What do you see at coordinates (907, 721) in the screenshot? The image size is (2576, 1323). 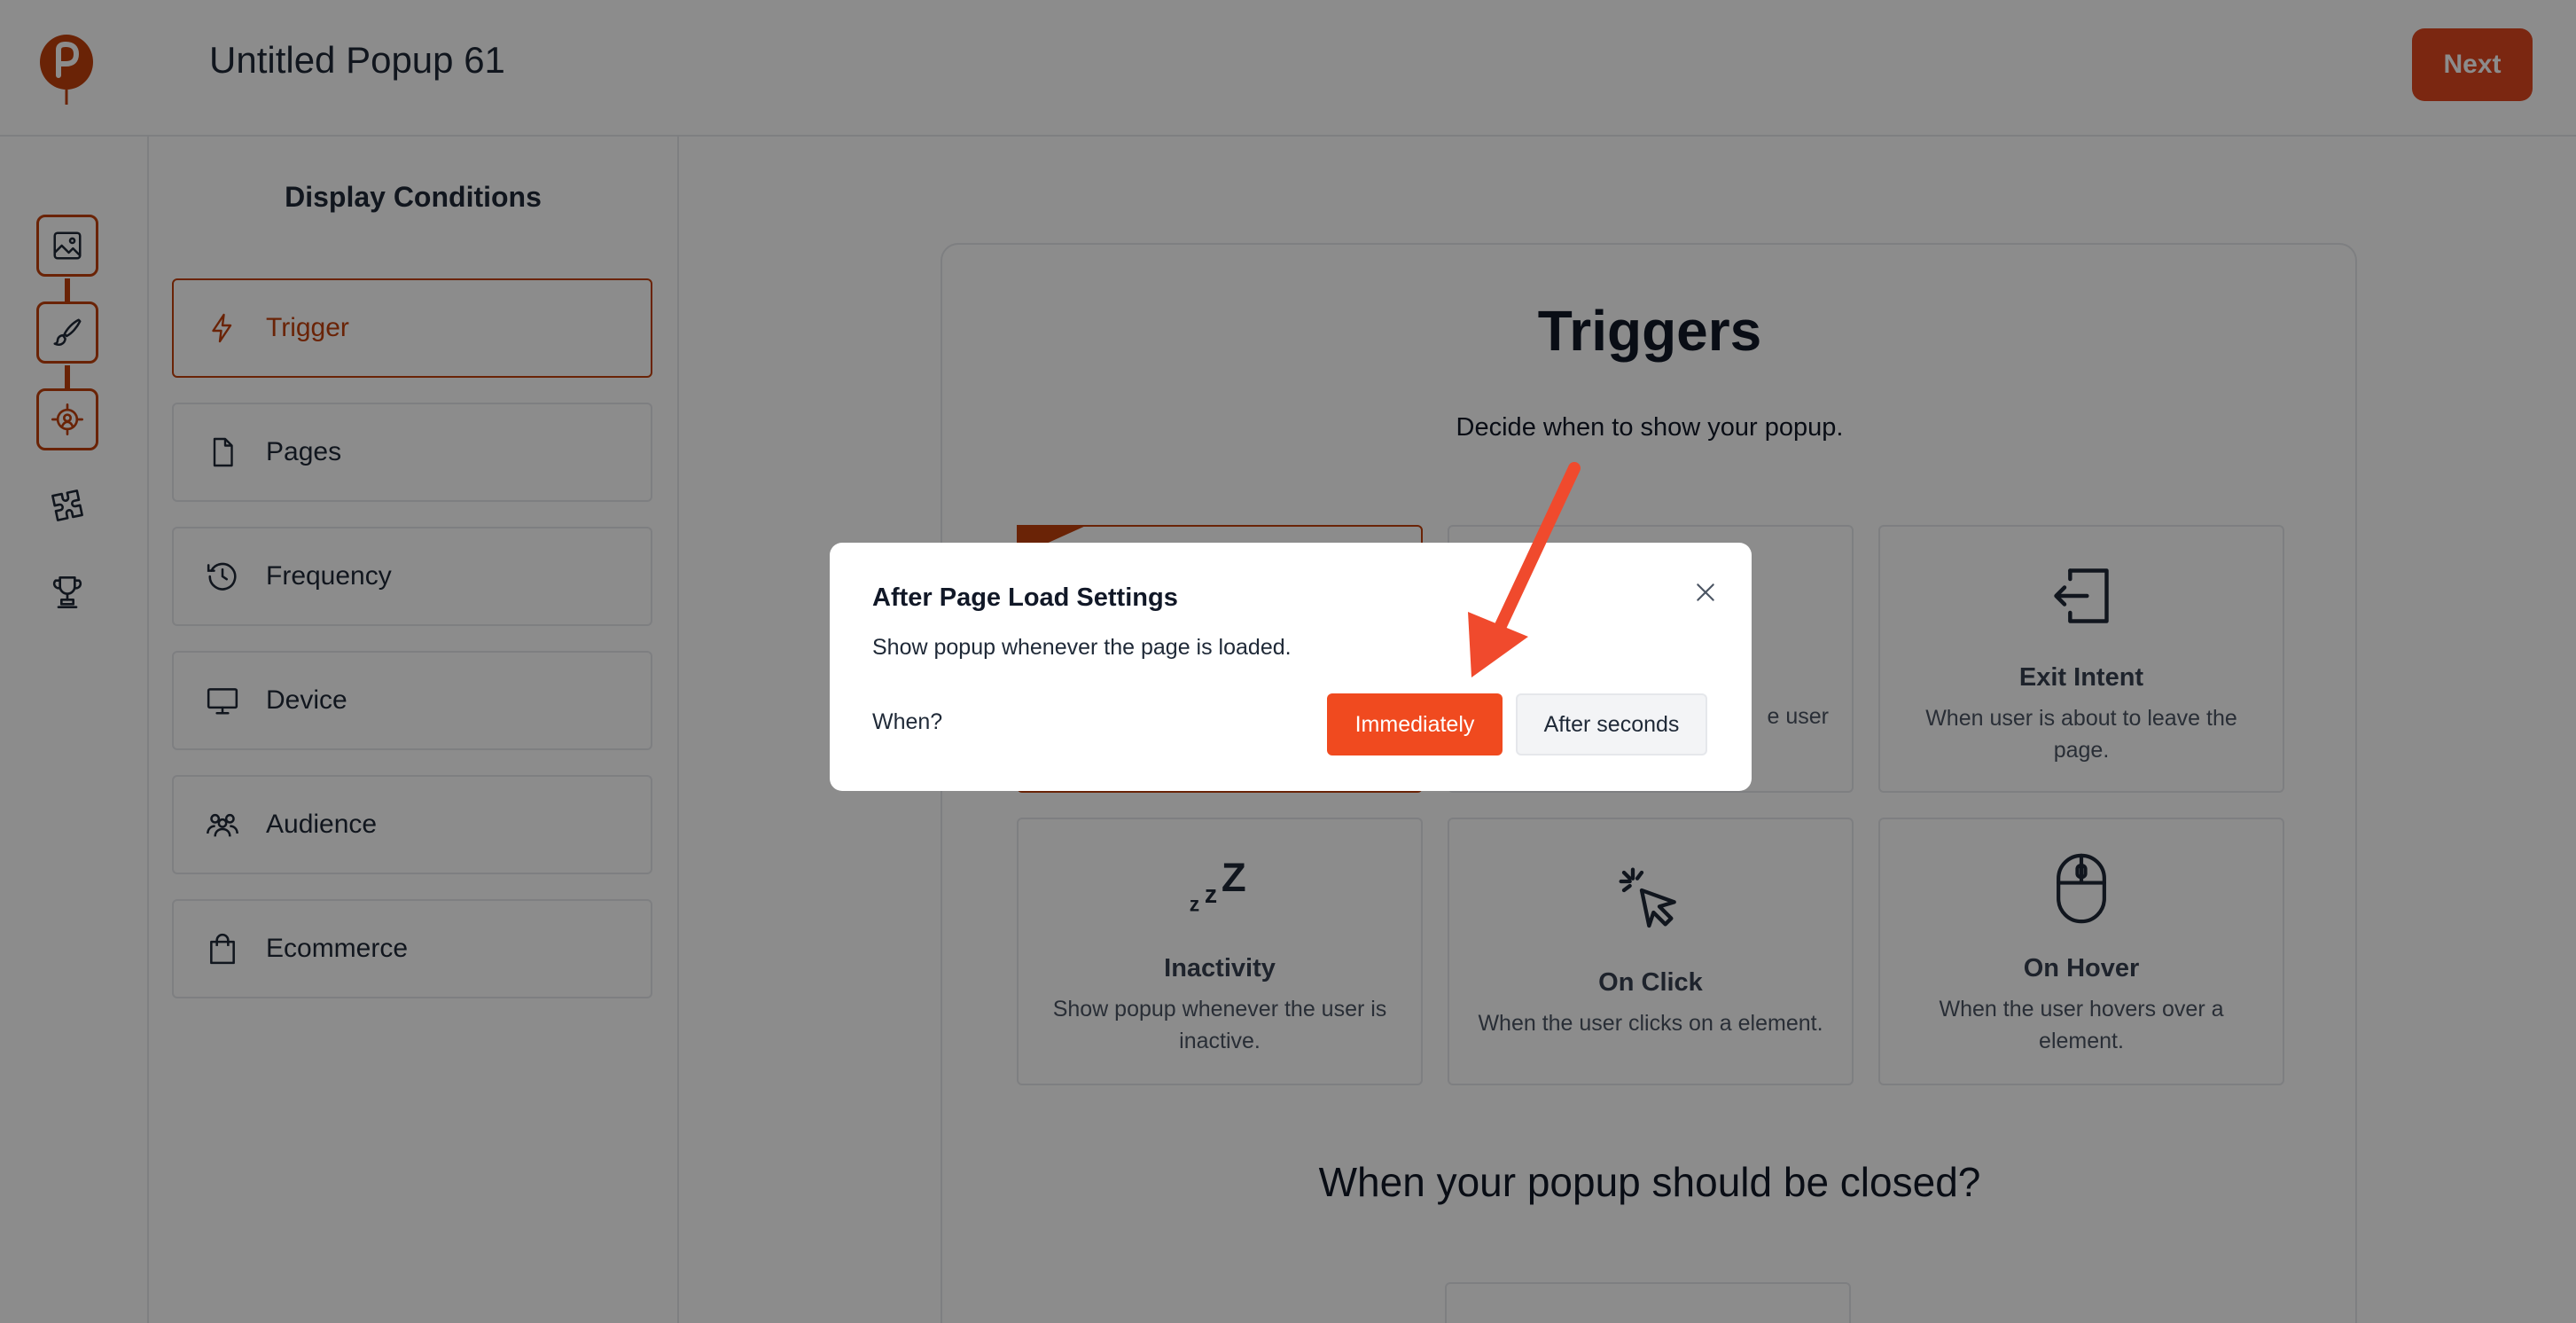 I see `when-label: When?` at bounding box center [907, 721].